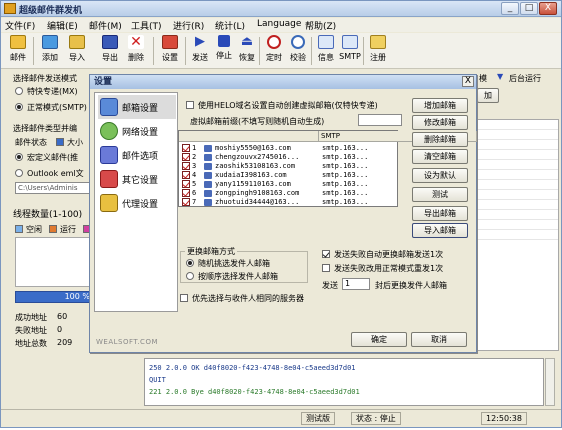 Image resolution: width=562 pixels, height=430 pixels. What do you see at coordinates (50, 51) in the screenshot?
I see `toolbar-add-button: 添加` at bounding box center [50, 51].